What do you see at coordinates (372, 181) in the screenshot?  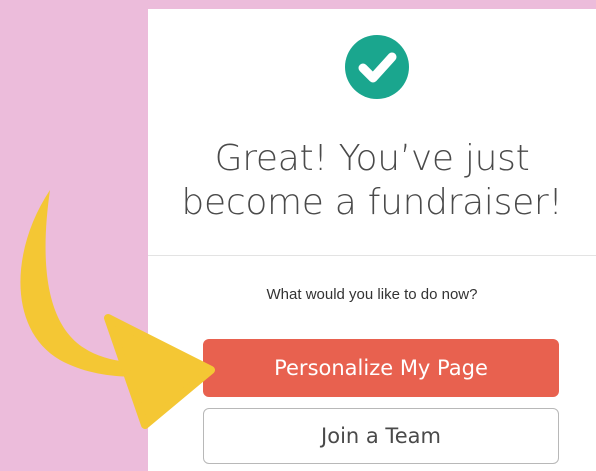 I see `page-title: Great! You’ve just become a fundraiser!` at bounding box center [372, 181].